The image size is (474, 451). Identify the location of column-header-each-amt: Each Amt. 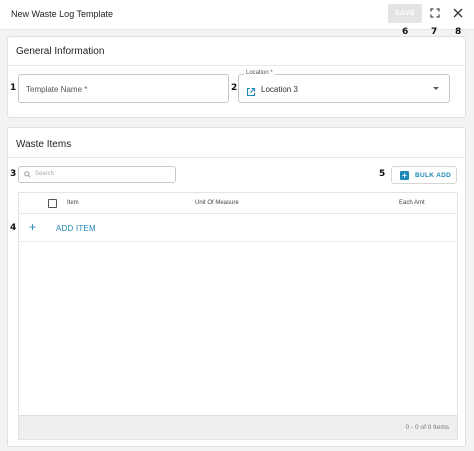
(412, 203).